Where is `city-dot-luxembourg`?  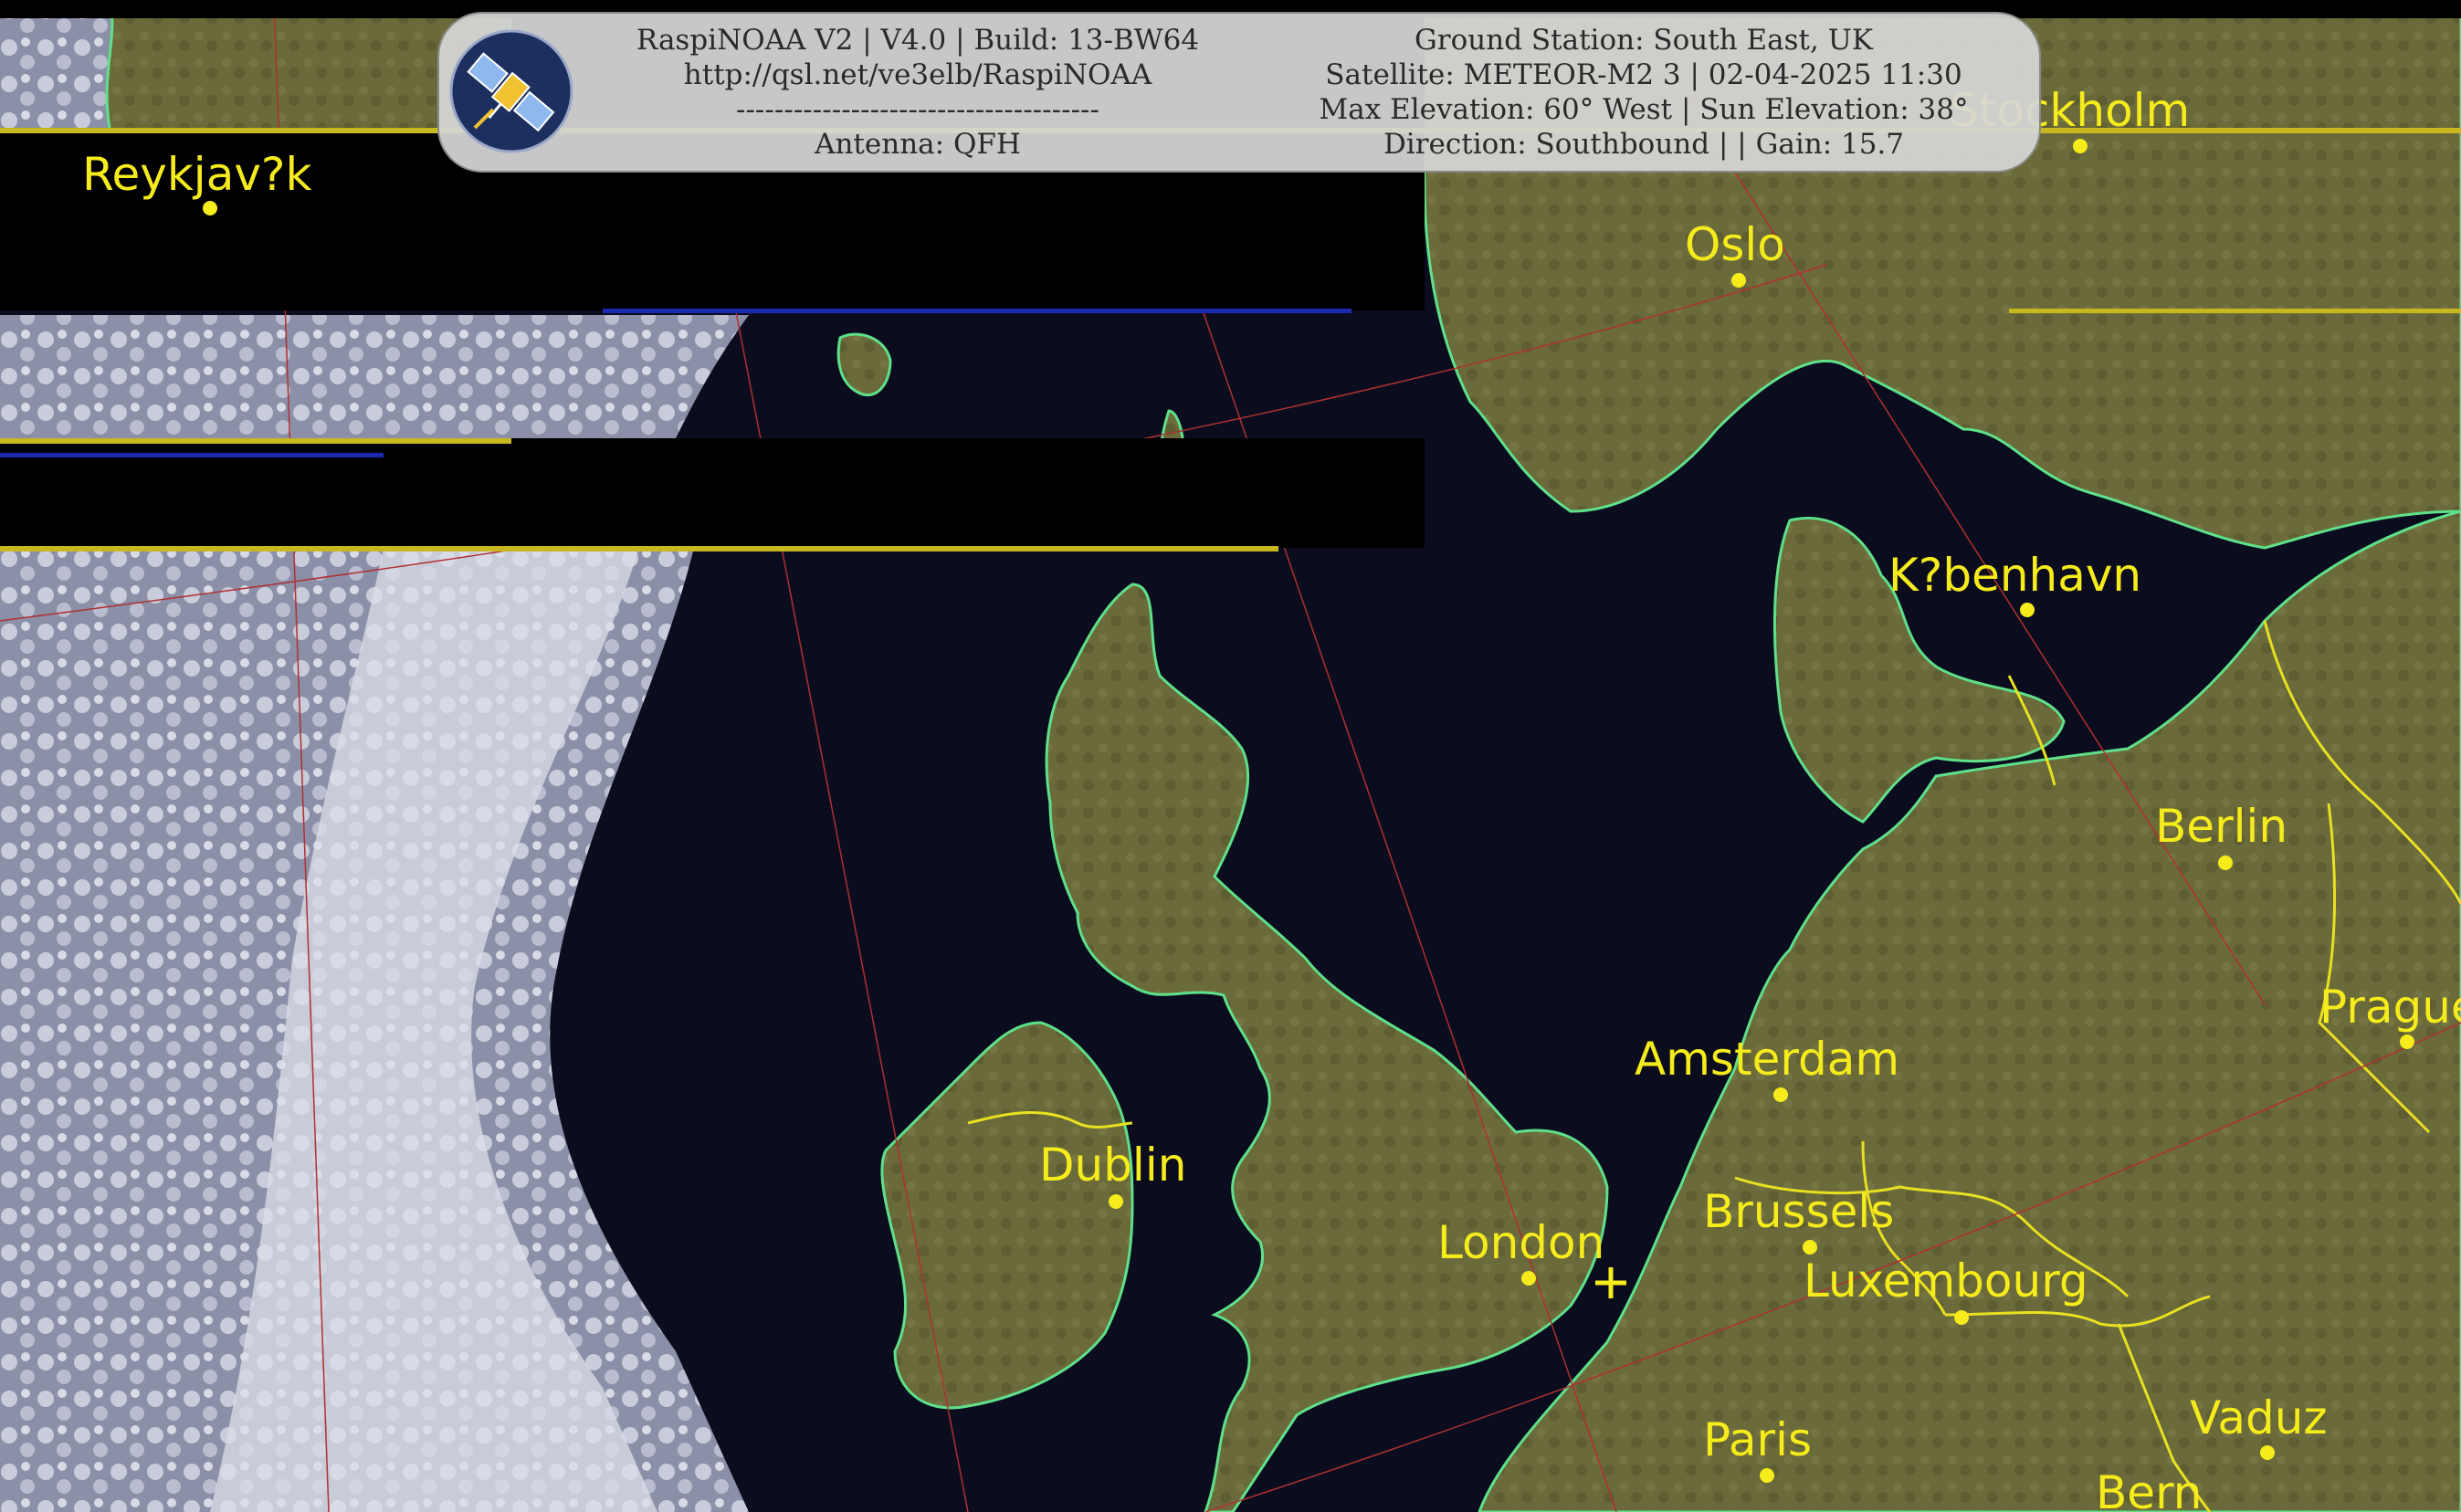 city-dot-luxembourg is located at coordinates (1961, 1317).